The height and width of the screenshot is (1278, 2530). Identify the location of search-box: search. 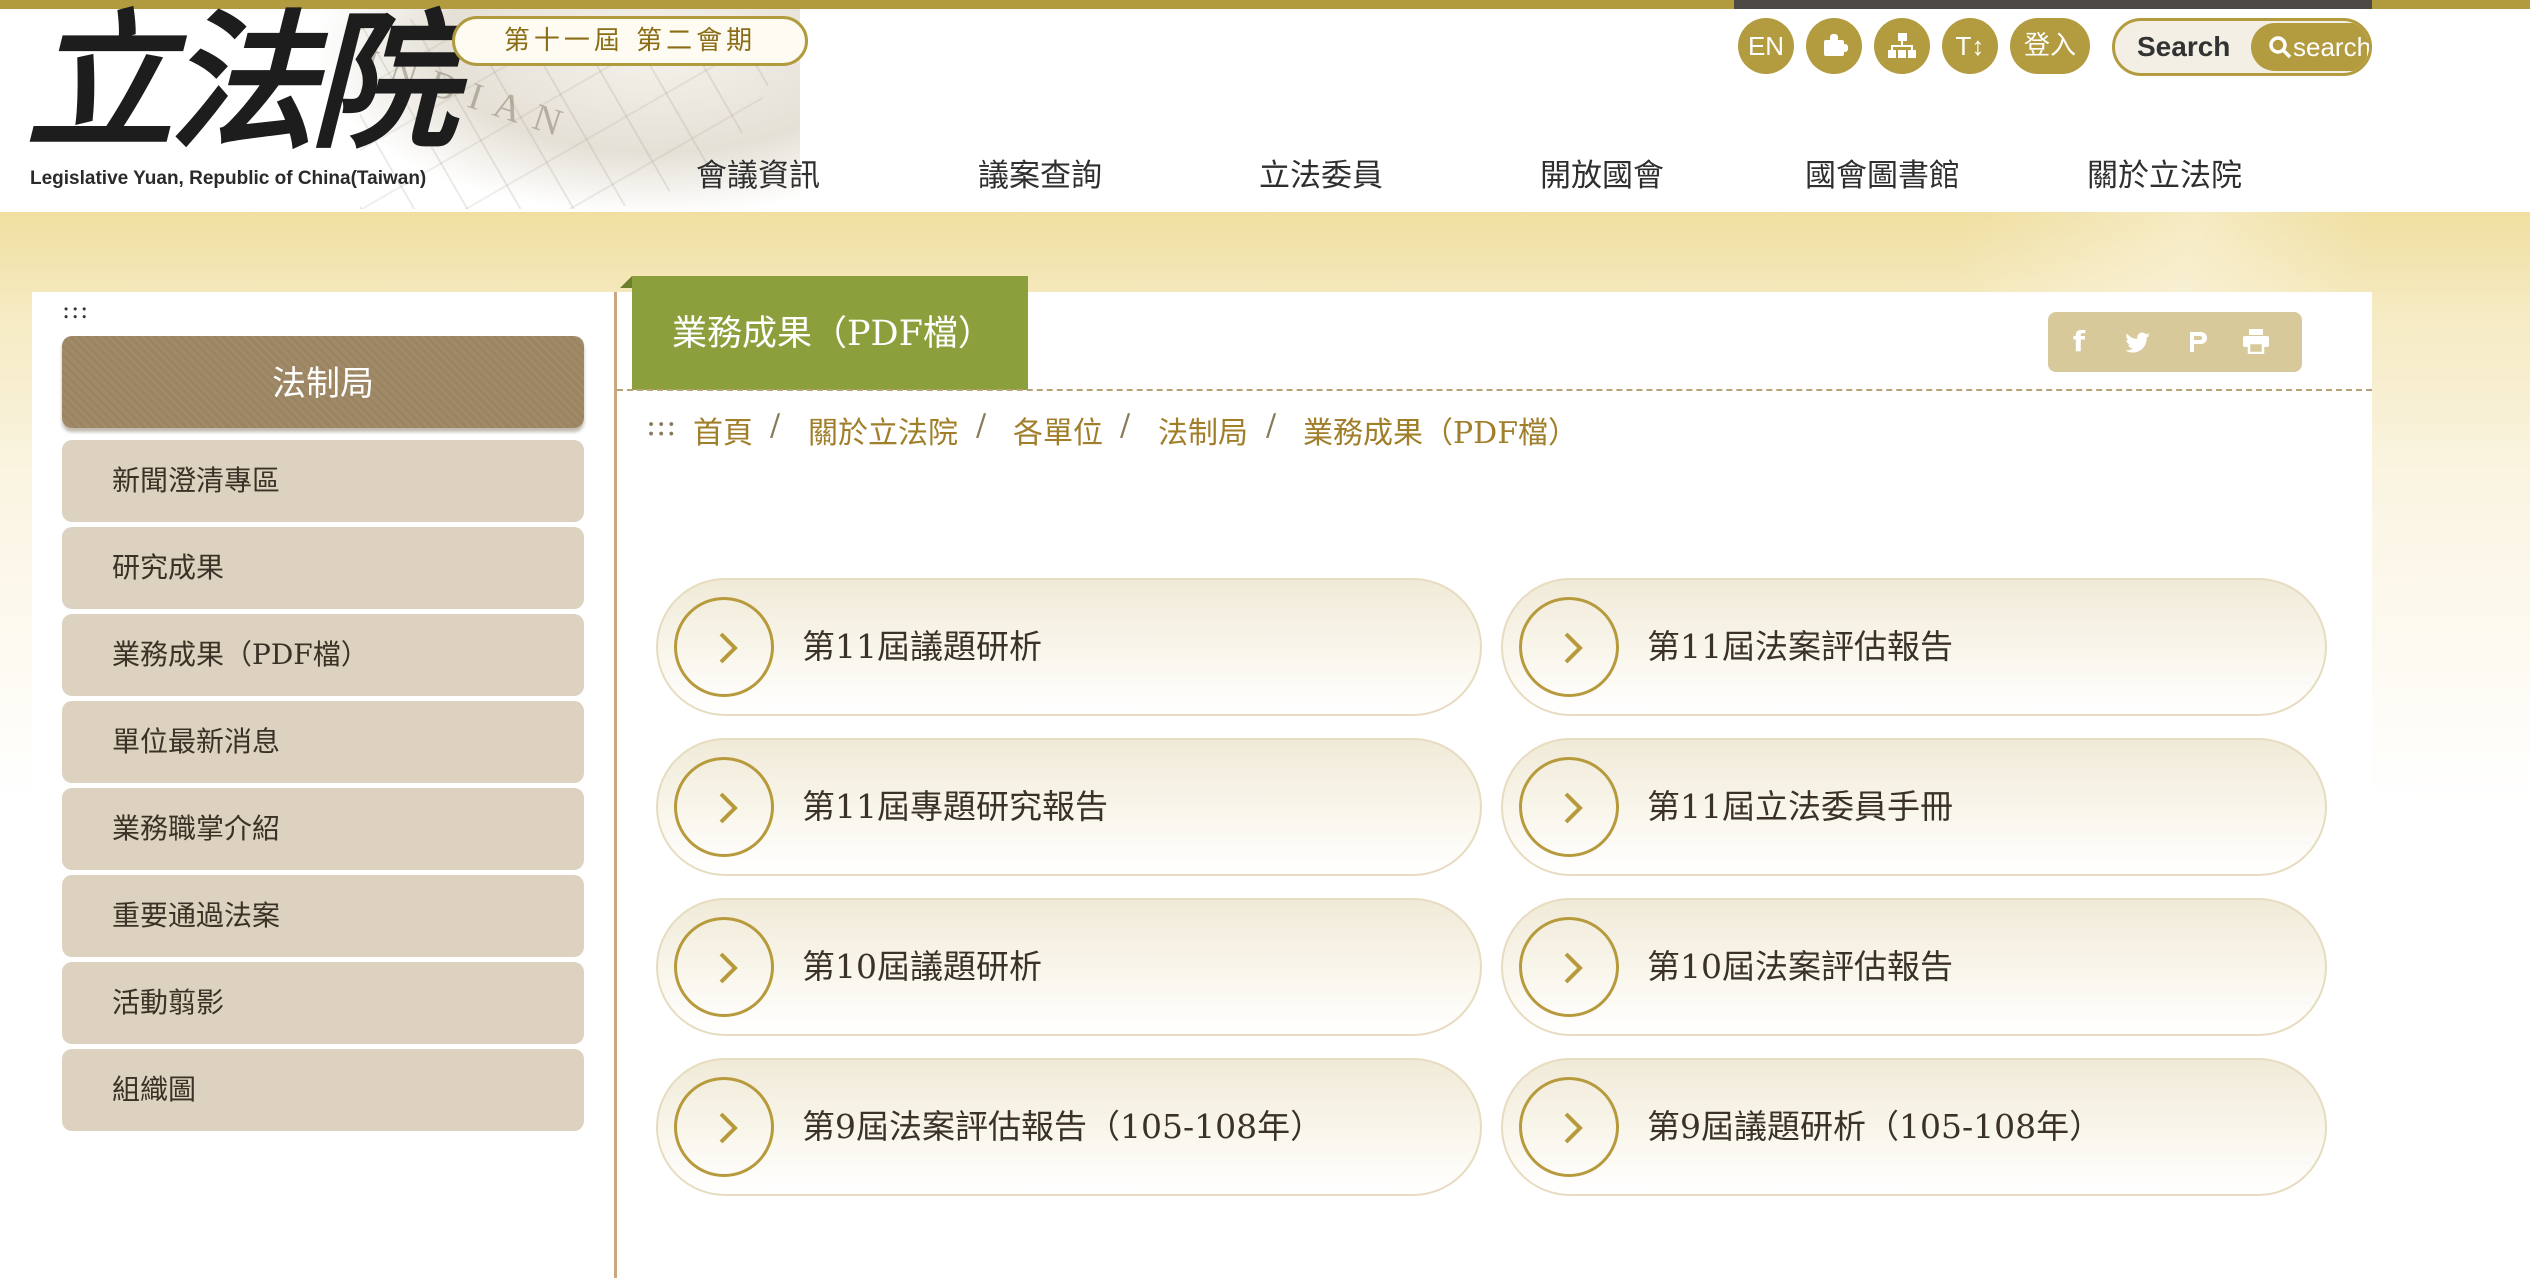
(2242, 47).